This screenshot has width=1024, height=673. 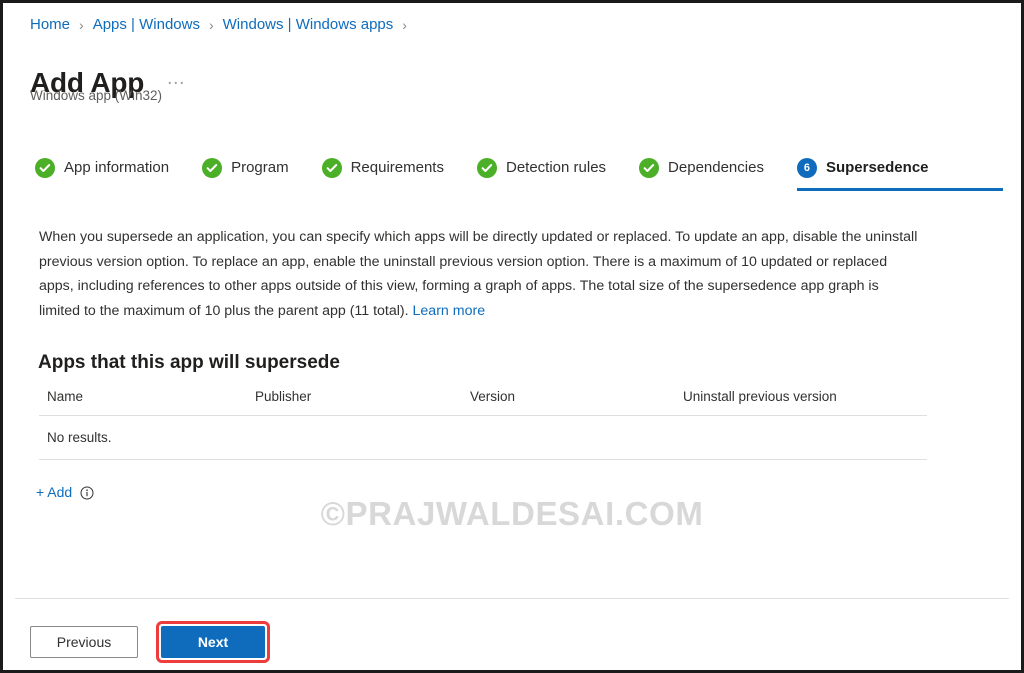 What do you see at coordinates (397, 167) in the screenshot?
I see `tab-label: Requirements` at bounding box center [397, 167].